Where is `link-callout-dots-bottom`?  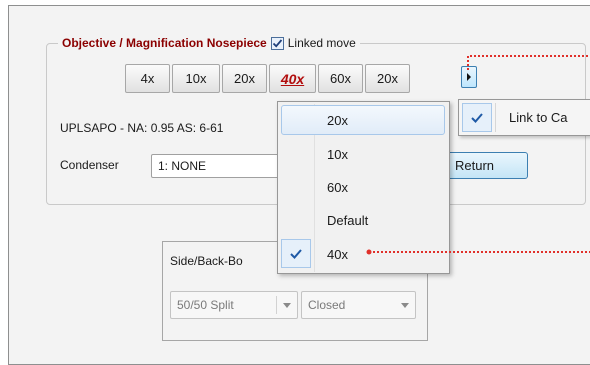 link-callout-dots-bottom is located at coordinates (478, 252).